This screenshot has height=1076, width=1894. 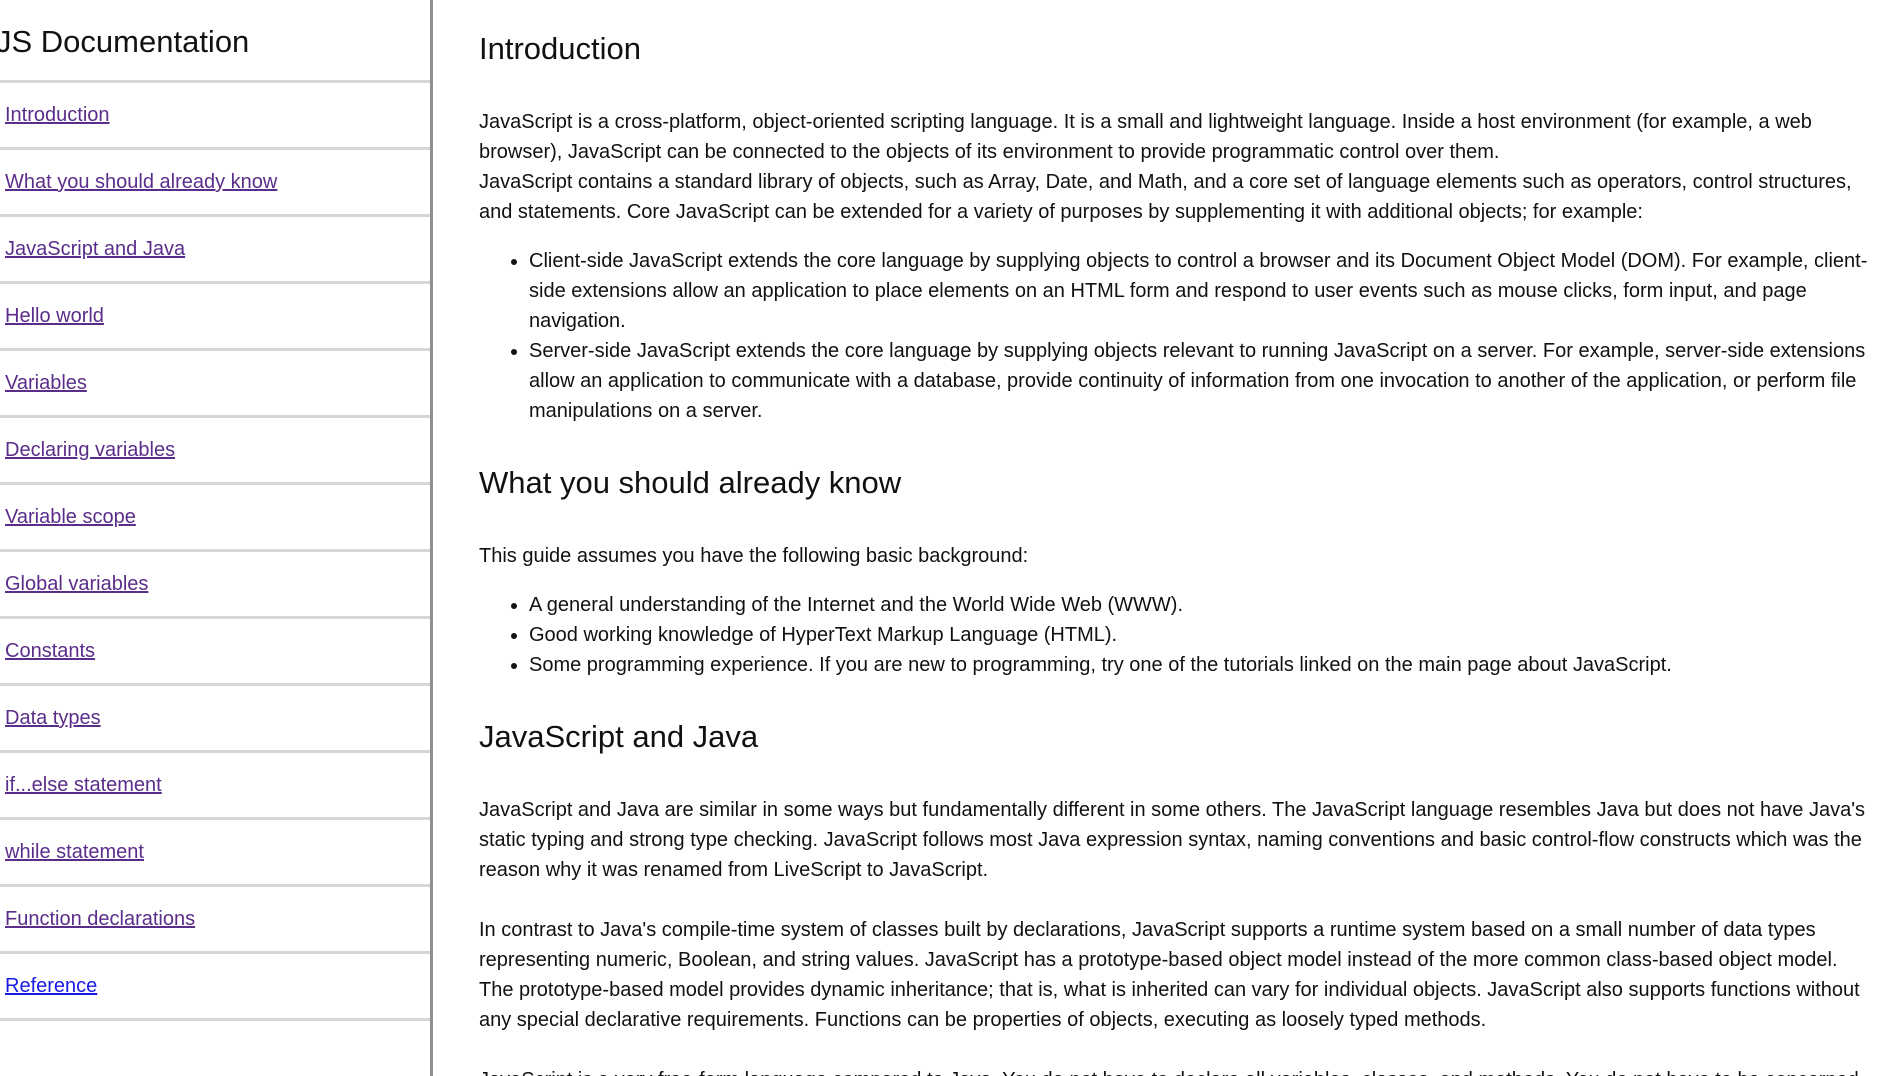 I want to click on nav-item: Reference, so click(x=215, y=987).